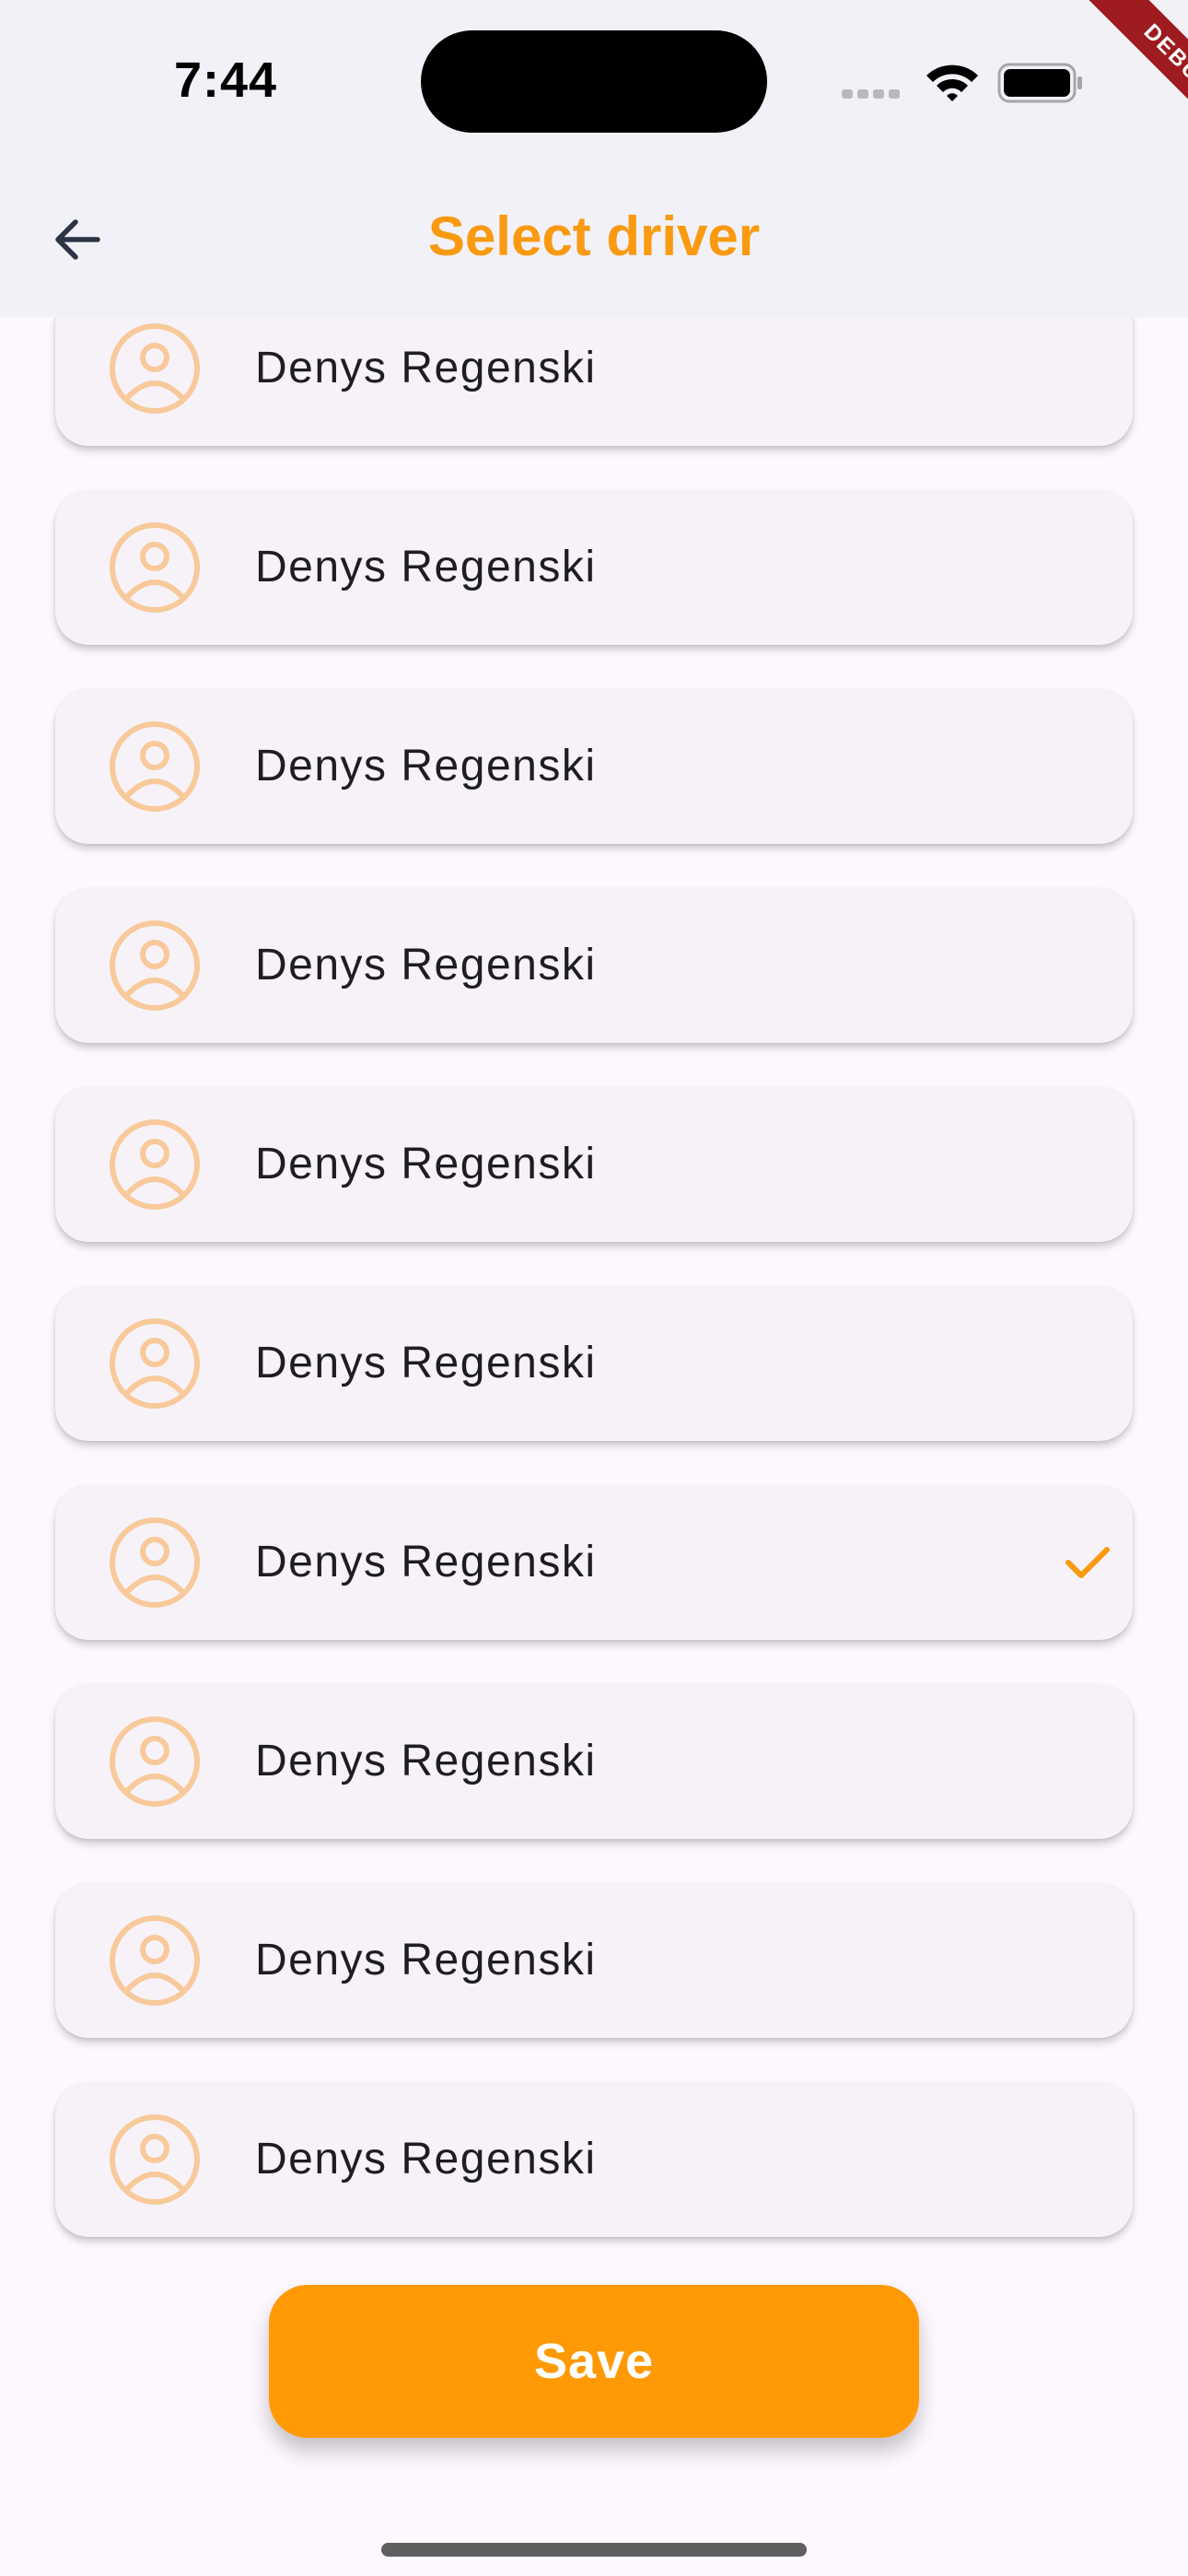  Describe the element at coordinates (1127, 83) in the screenshot. I see `debug-label: DEBUG` at that location.